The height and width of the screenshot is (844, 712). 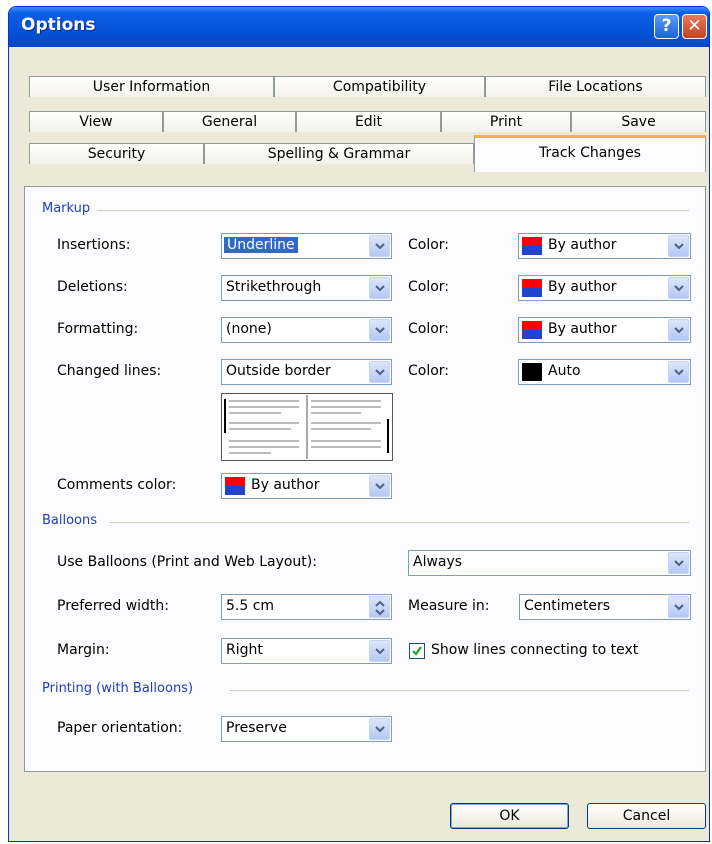 I want to click on deletions-label: Deletions:, so click(x=92, y=287).